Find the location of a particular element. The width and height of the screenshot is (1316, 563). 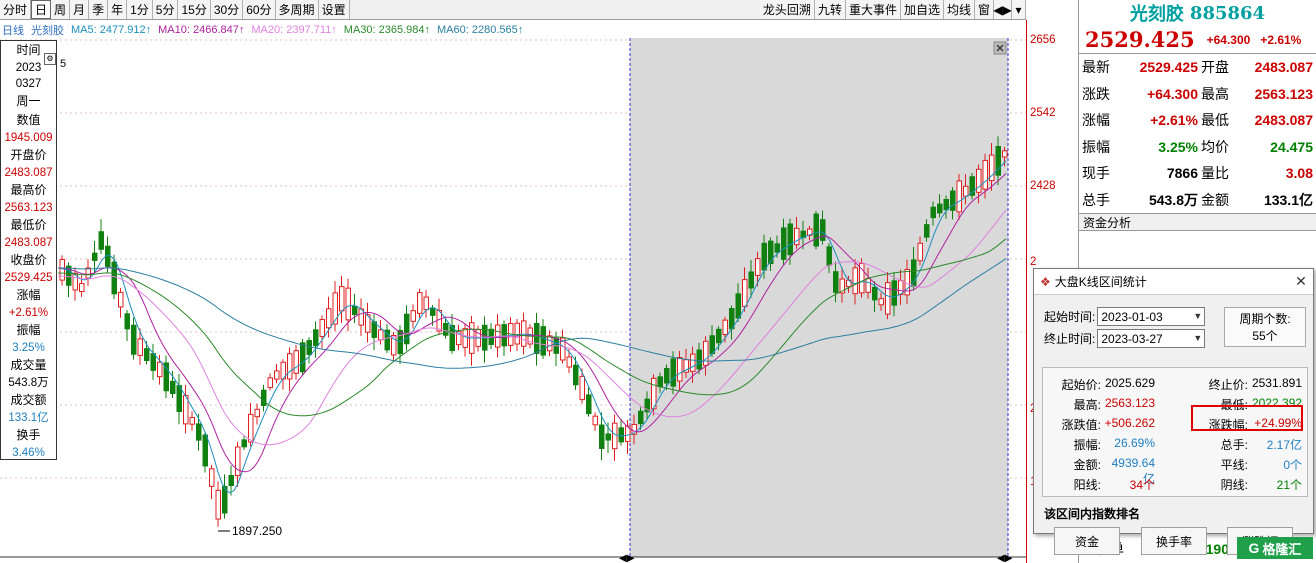

stat-key-down: 阴线: is located at coordinates (1234, 485).